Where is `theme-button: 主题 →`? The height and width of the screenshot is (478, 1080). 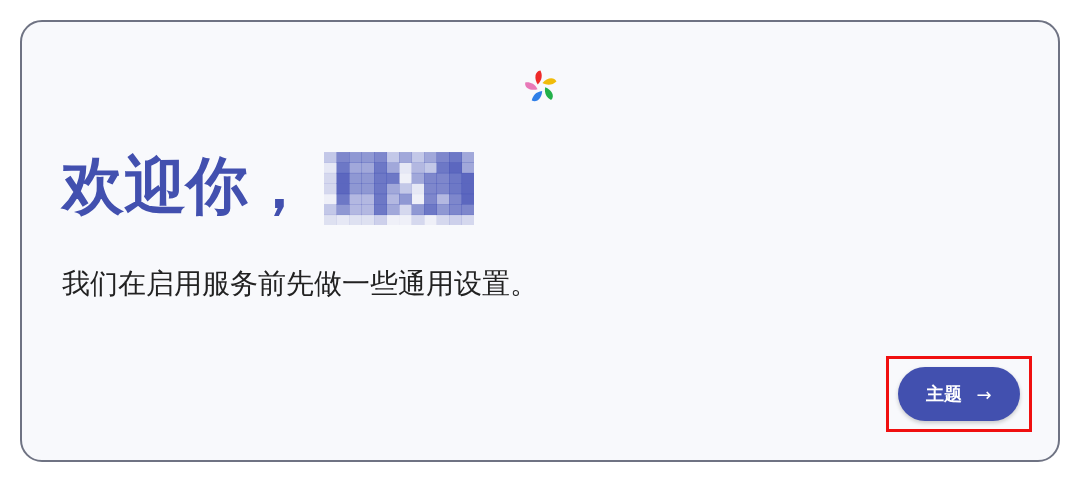 theme-button: 主题 → is located at coordinates (959, 394).